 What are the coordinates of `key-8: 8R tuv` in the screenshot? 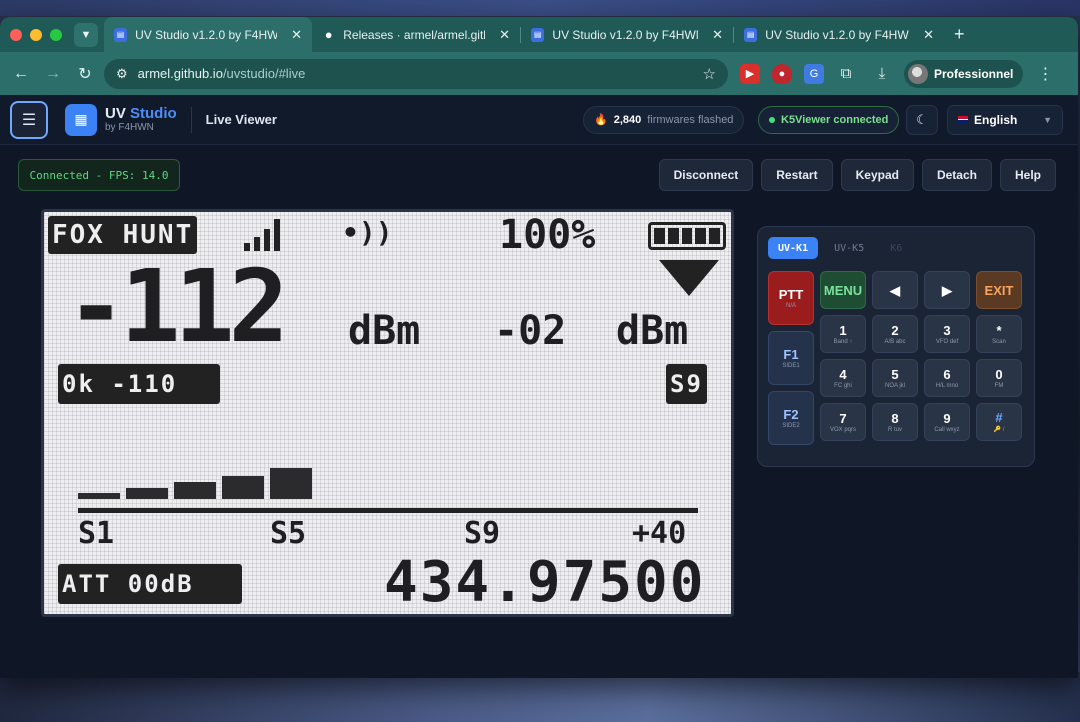 It's located at (895, 422).